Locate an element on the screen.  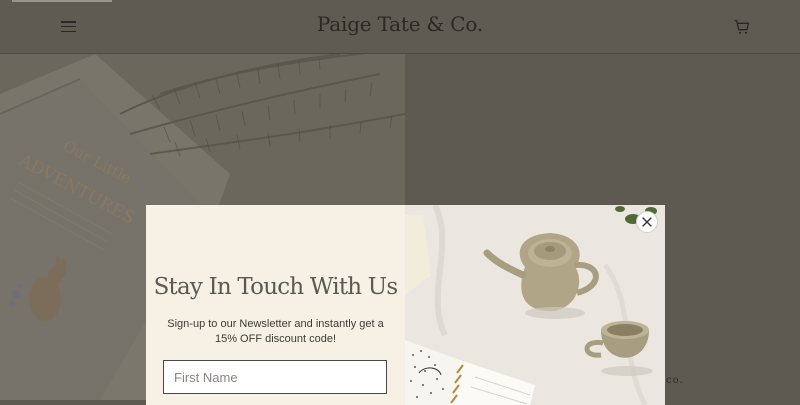
announcement-sliver is located at coordinates (62, 1).